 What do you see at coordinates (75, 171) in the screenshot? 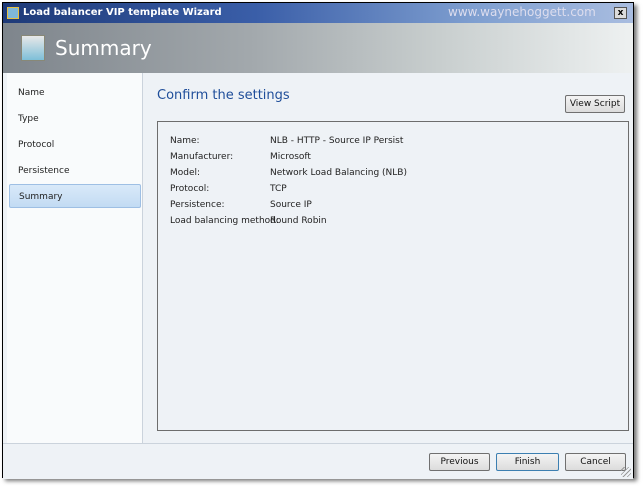
I see `step-persistence: Persistence` at bounding box center [75, 171].